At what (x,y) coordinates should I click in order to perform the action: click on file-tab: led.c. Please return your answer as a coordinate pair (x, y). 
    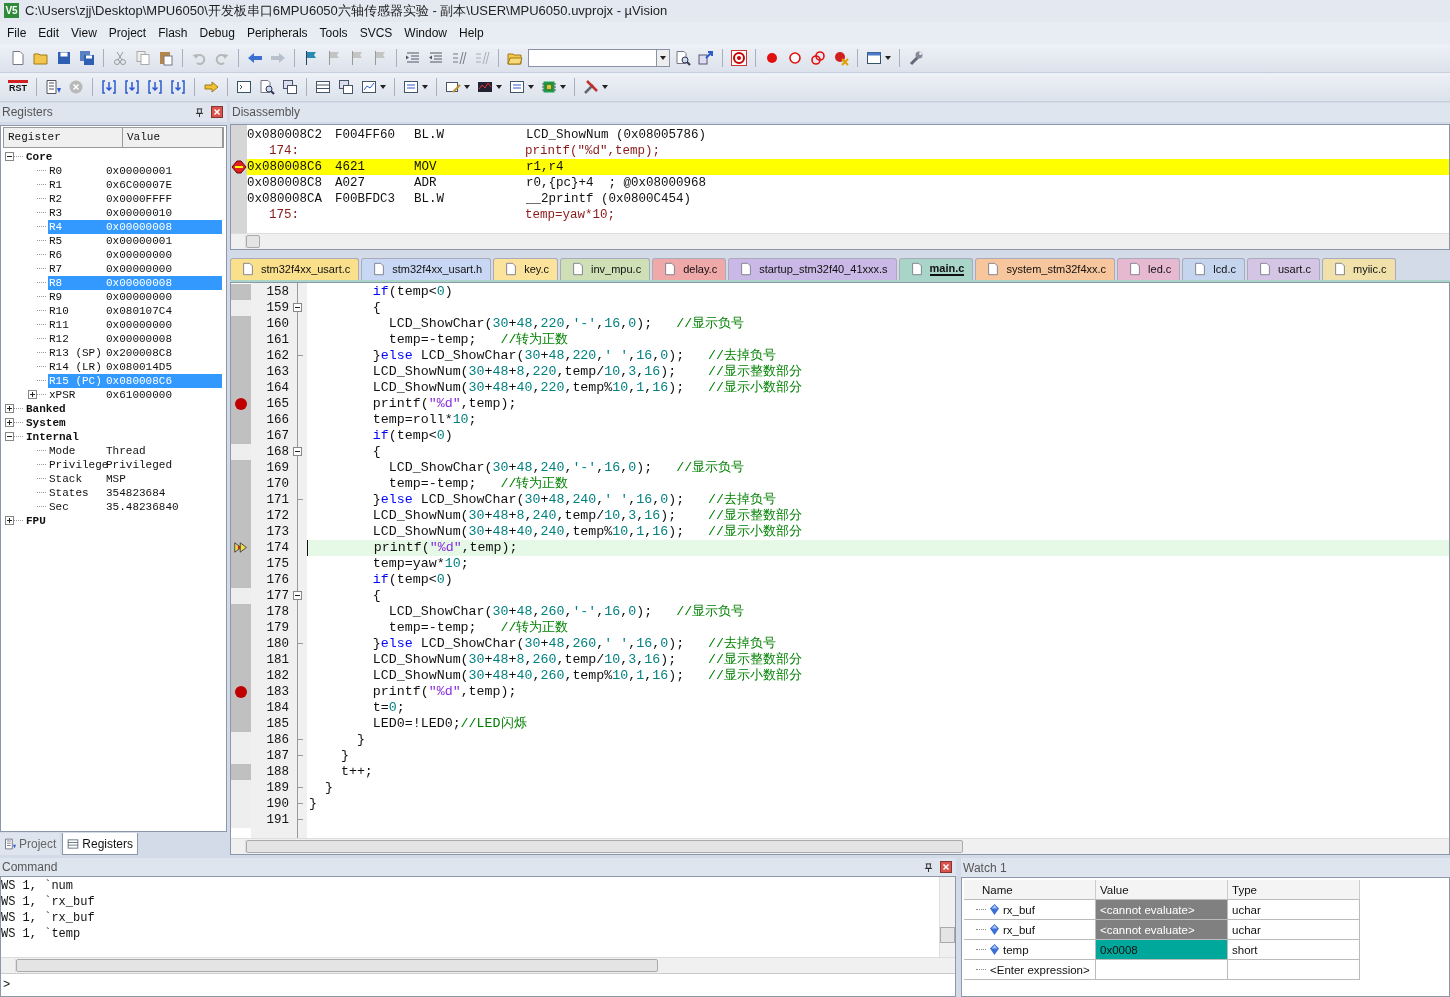
    Looking at the image, I should click on (1149, 268).